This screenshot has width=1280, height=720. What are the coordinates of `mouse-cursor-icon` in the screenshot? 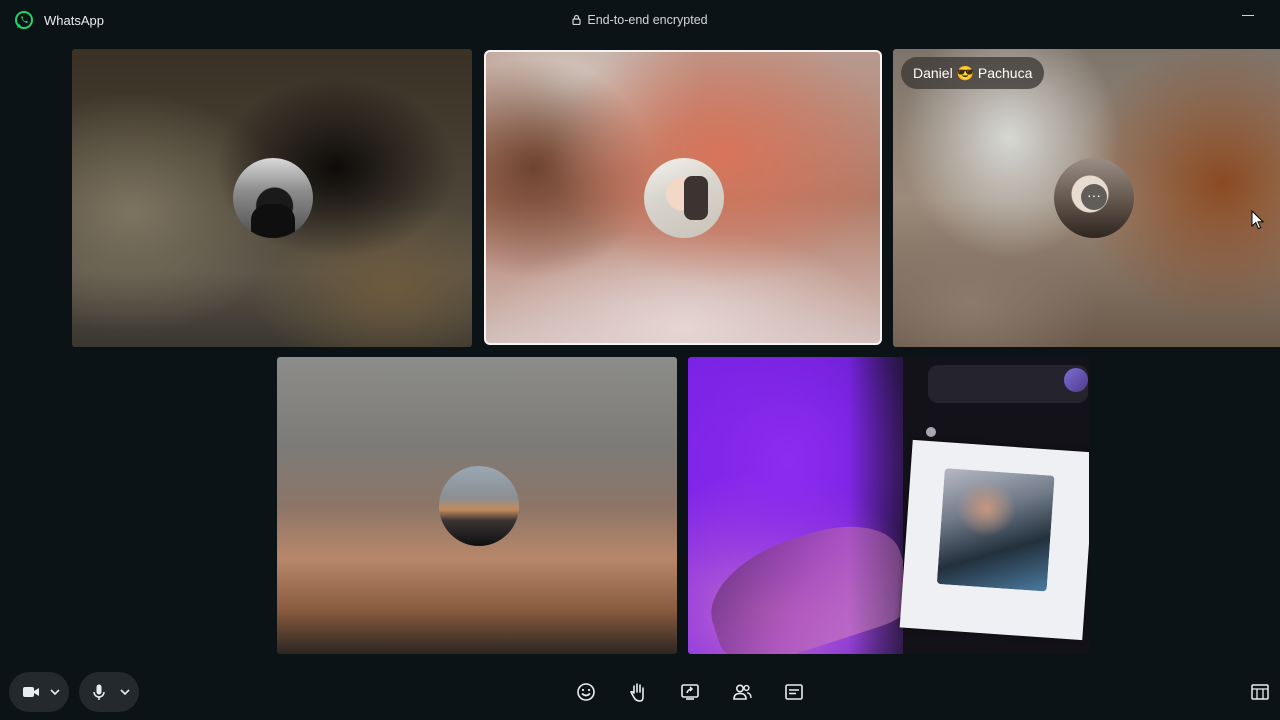 It's located at (1258, 220).